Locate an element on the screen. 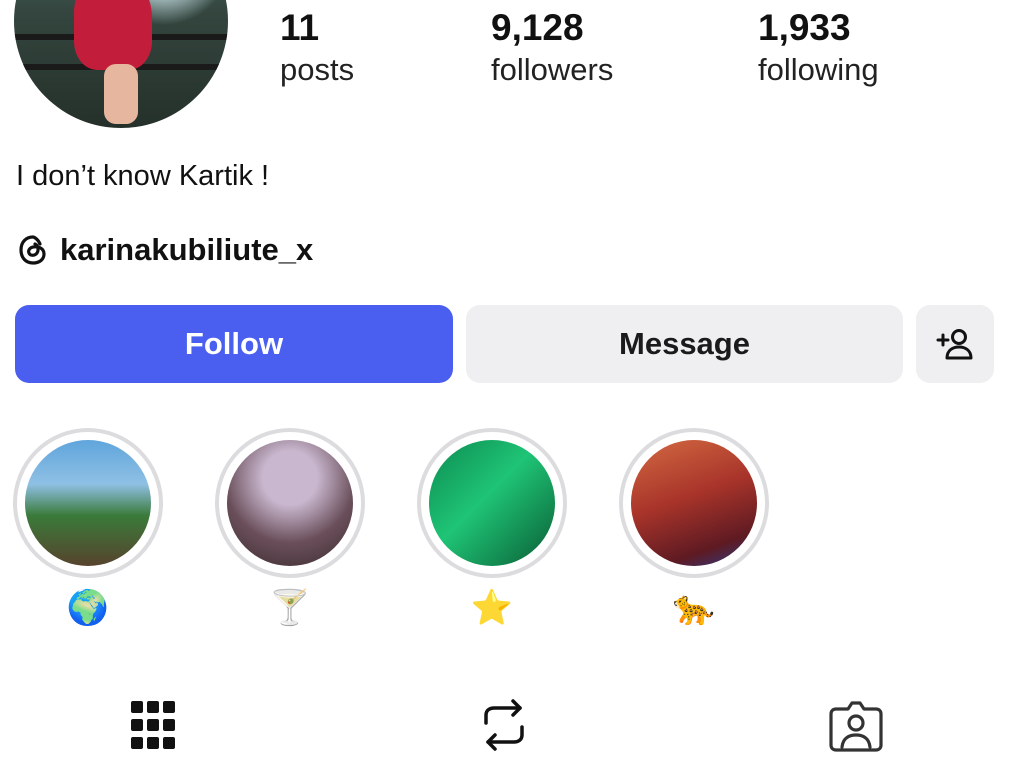  add-person-icon is located at coordinates (954, 344).